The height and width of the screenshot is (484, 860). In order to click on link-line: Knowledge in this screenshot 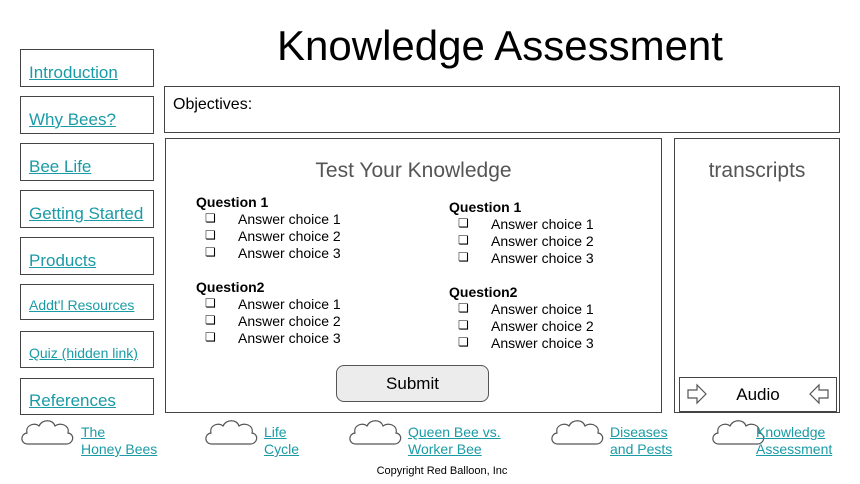, I will do `click(790, 432)`.